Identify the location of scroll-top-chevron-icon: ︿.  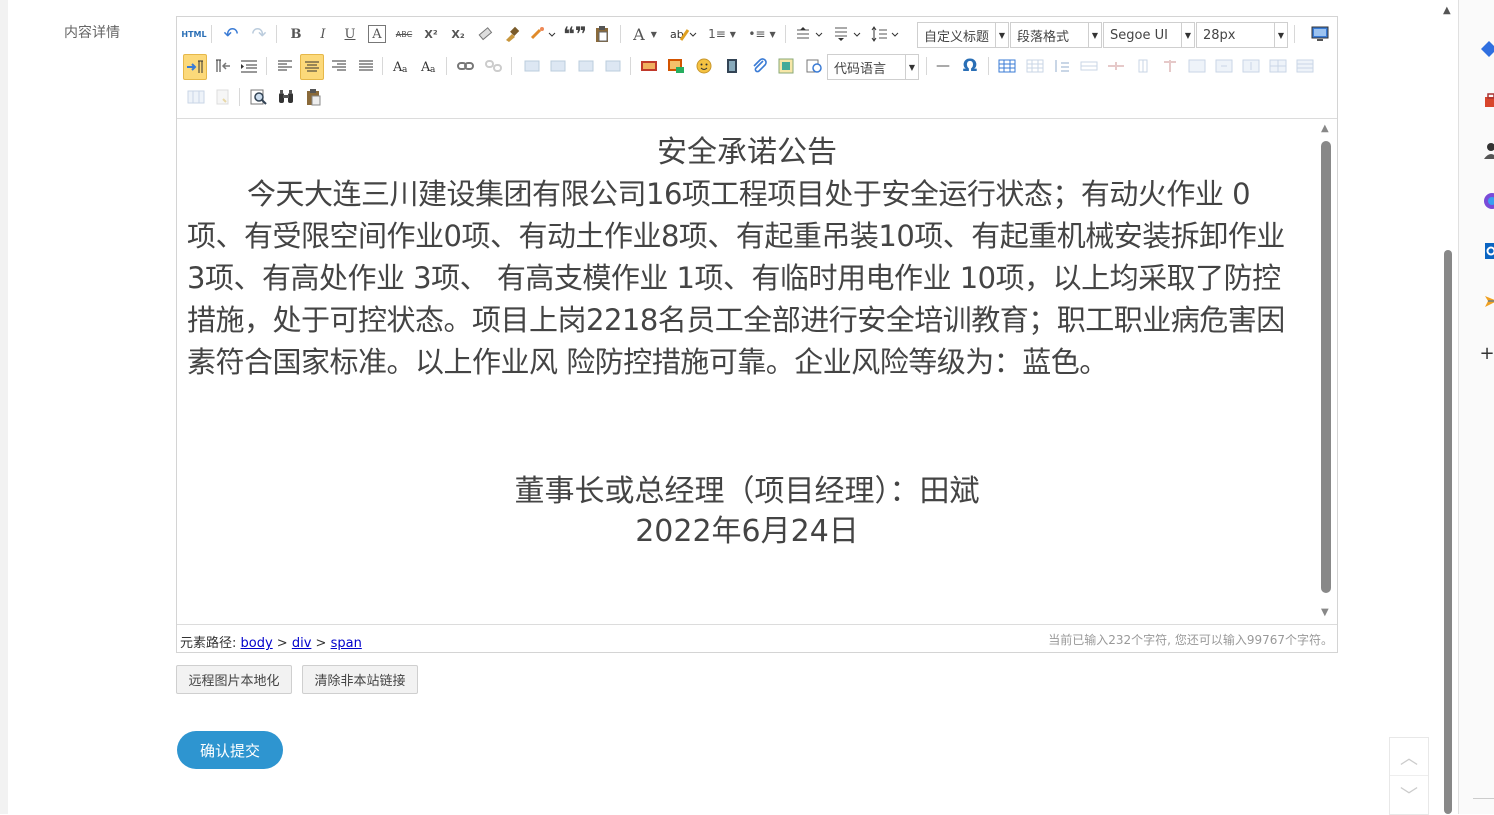
(1409, 756).